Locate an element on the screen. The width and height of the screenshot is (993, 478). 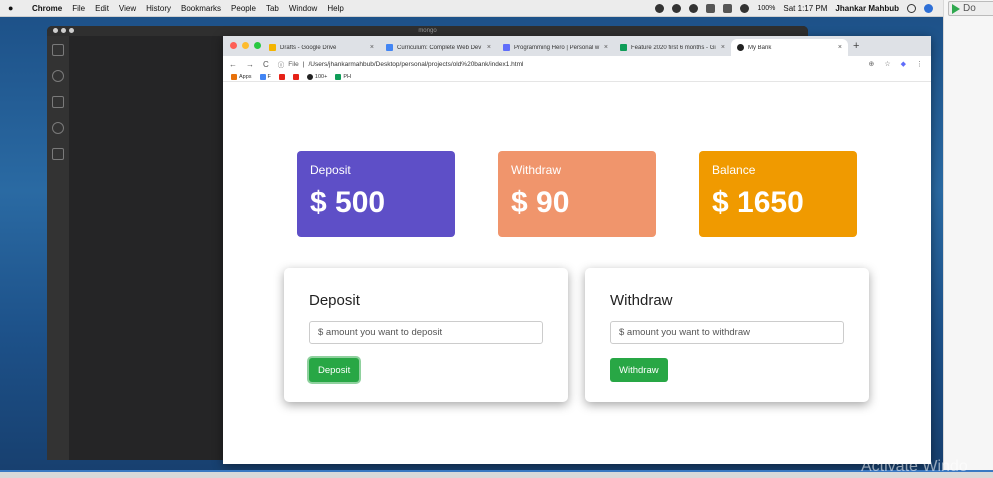
minimize-icon is located at coordinates (245, 45).